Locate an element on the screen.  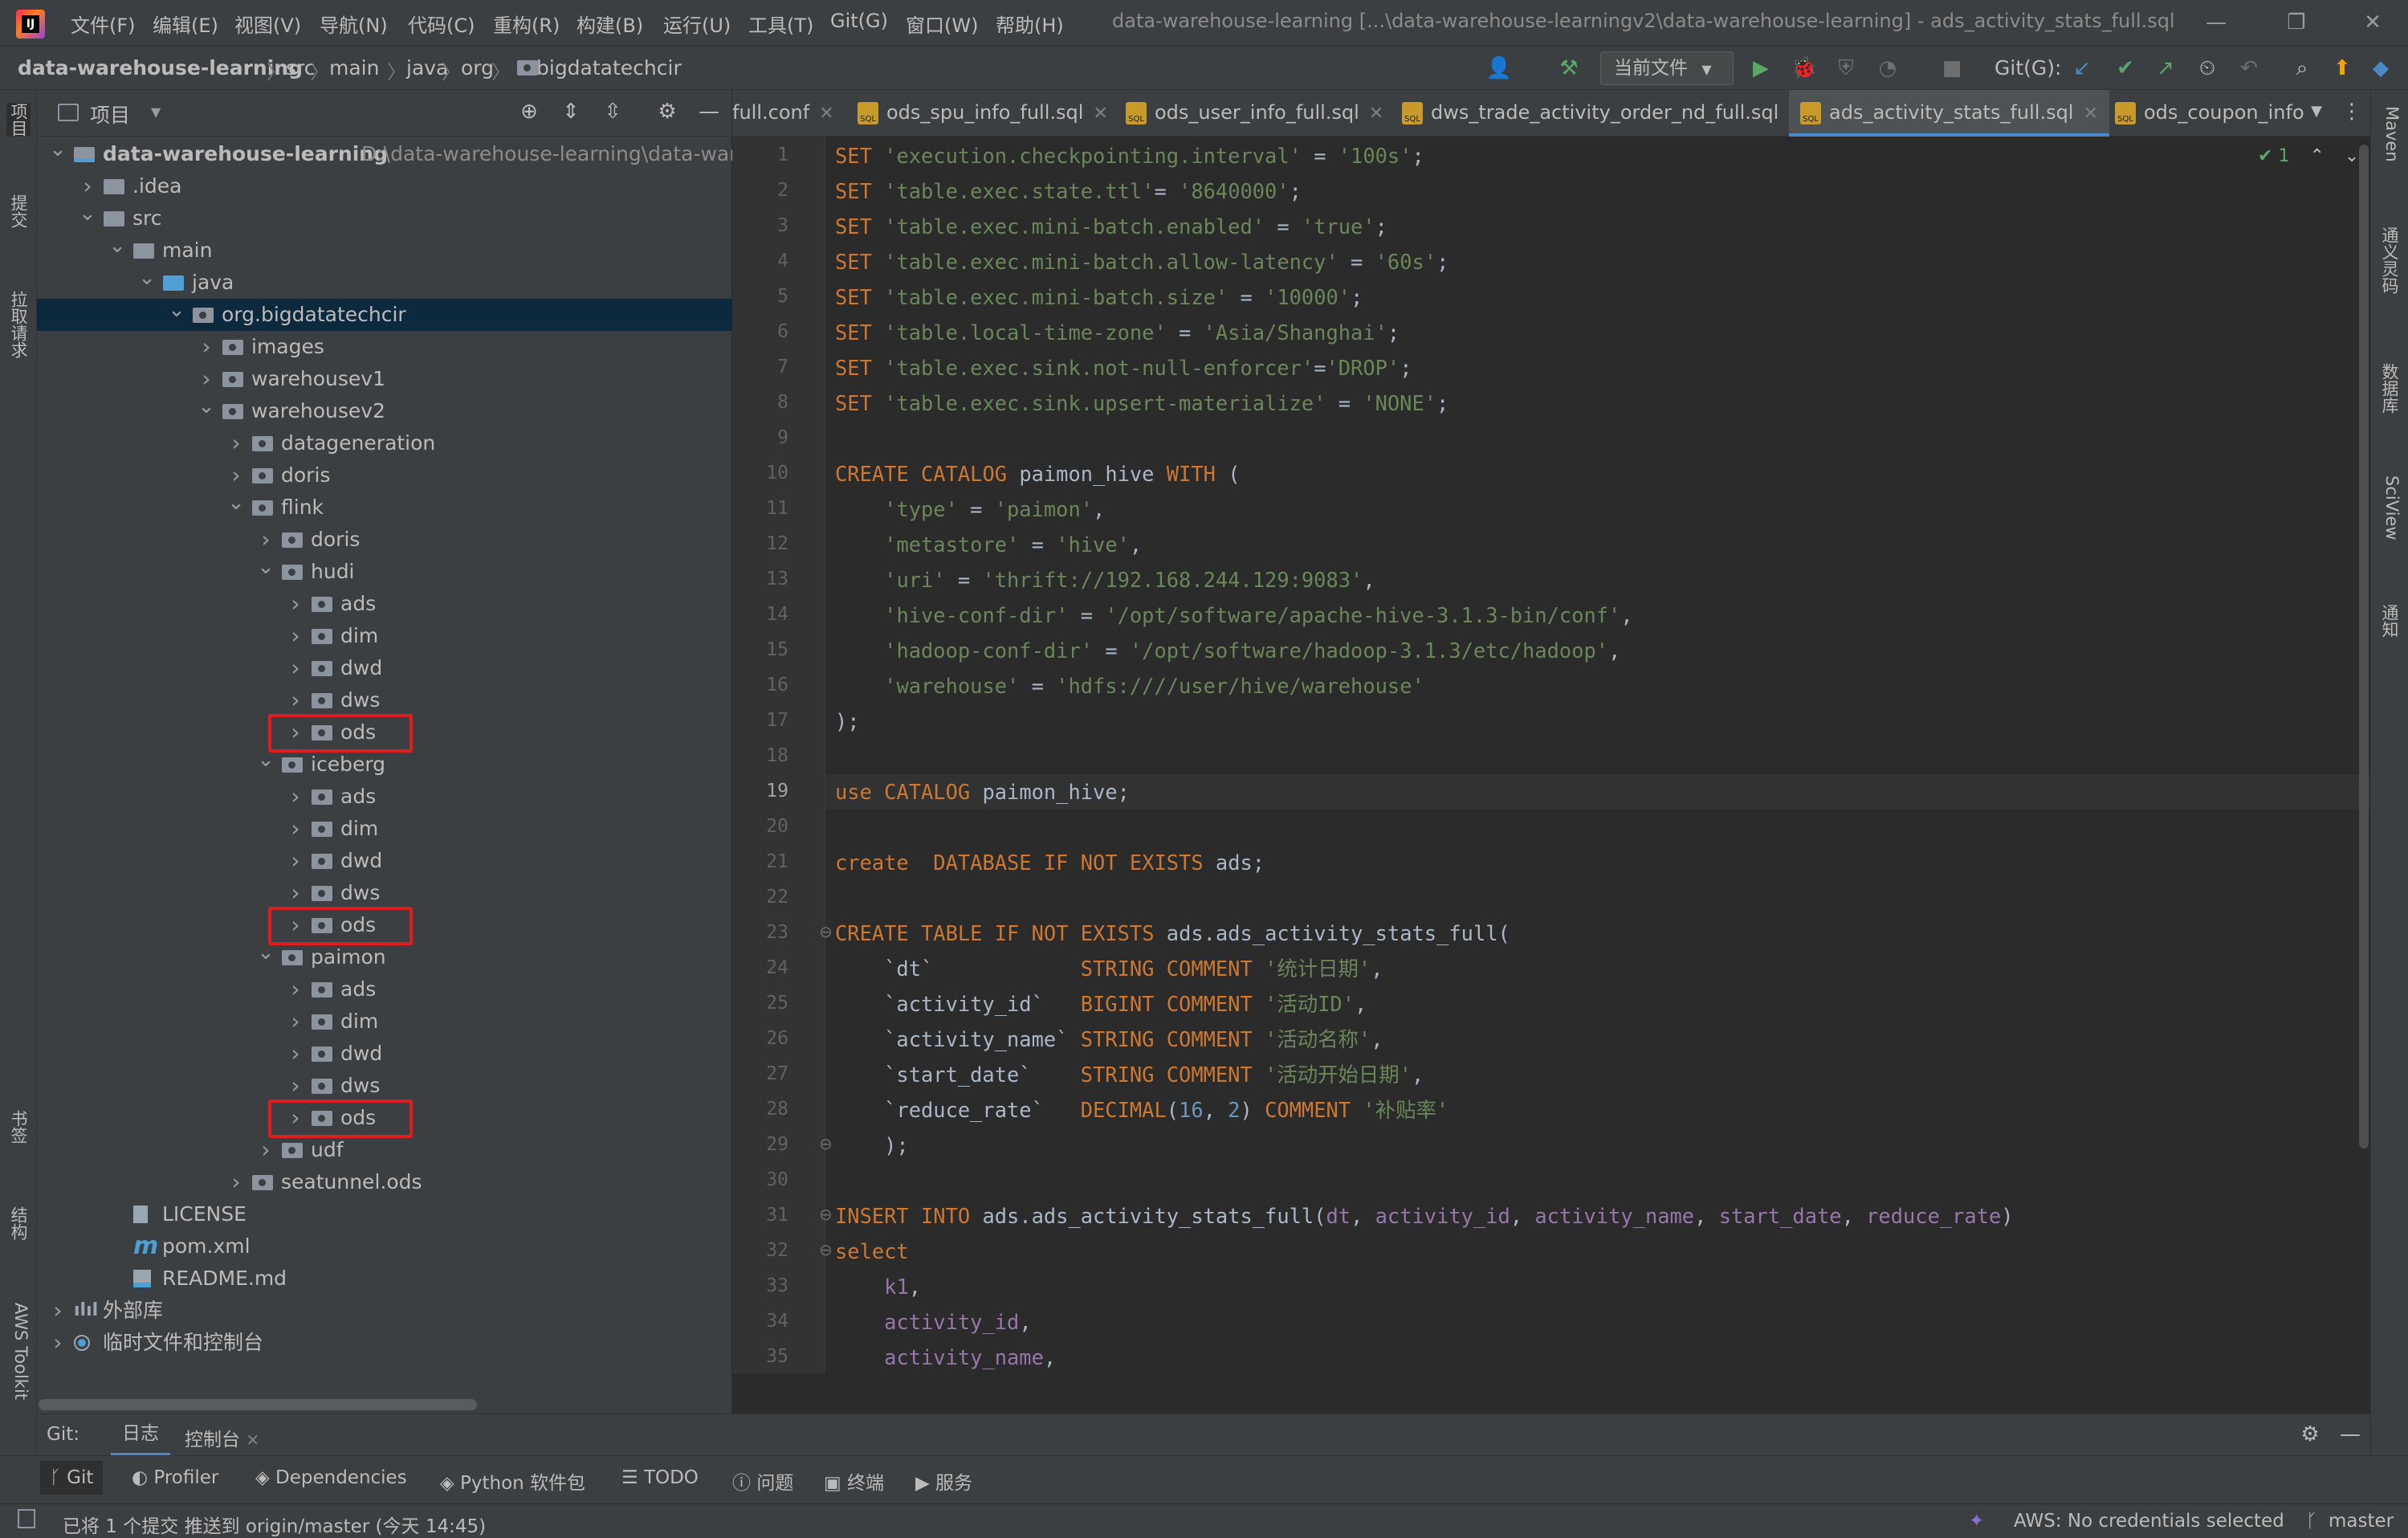
inspection-widget: ✔ 1 ⌃ ⌄ is located at coordinates (2308, 156).